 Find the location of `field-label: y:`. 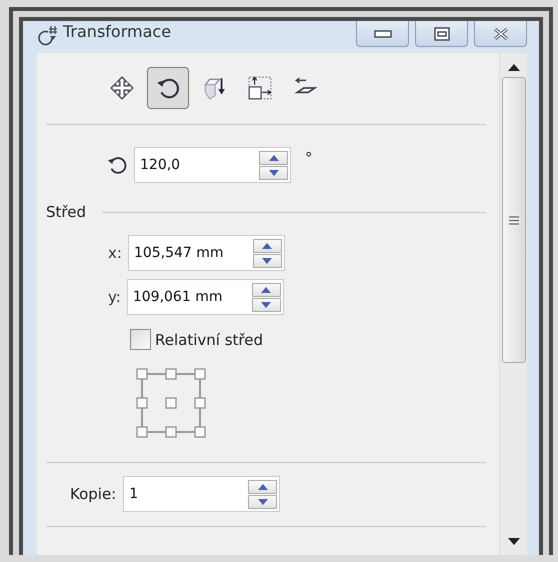

field-label: y: is located at coordinates (114, 297).